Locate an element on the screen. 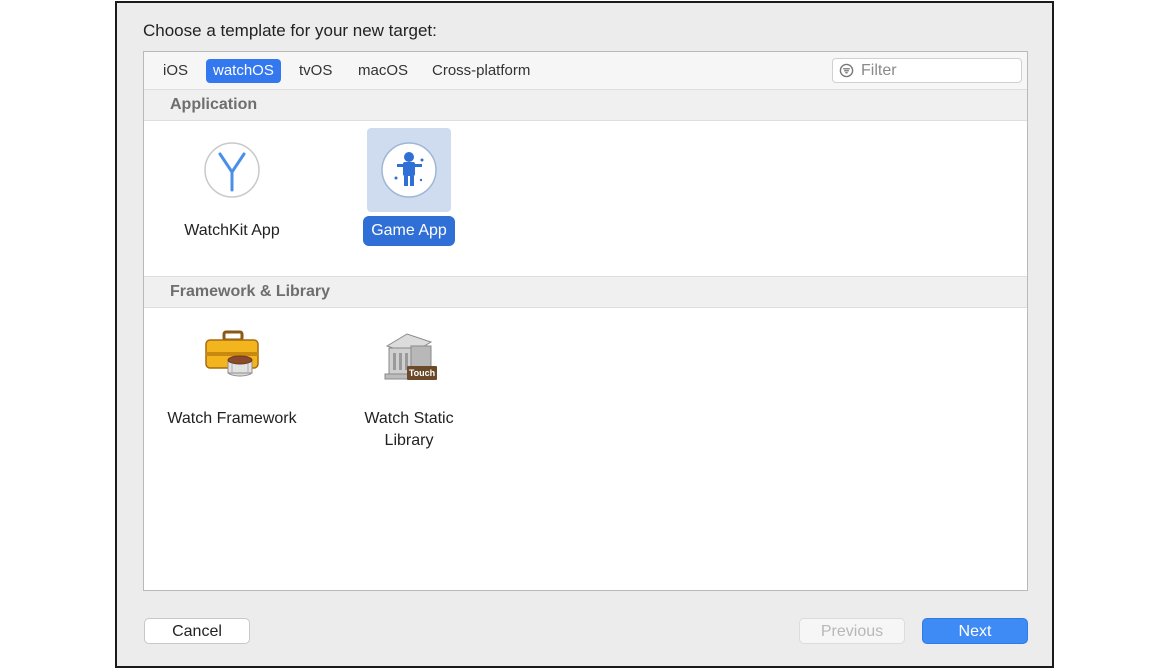  watchkit-app-icon is located at coordinates (232, 170).